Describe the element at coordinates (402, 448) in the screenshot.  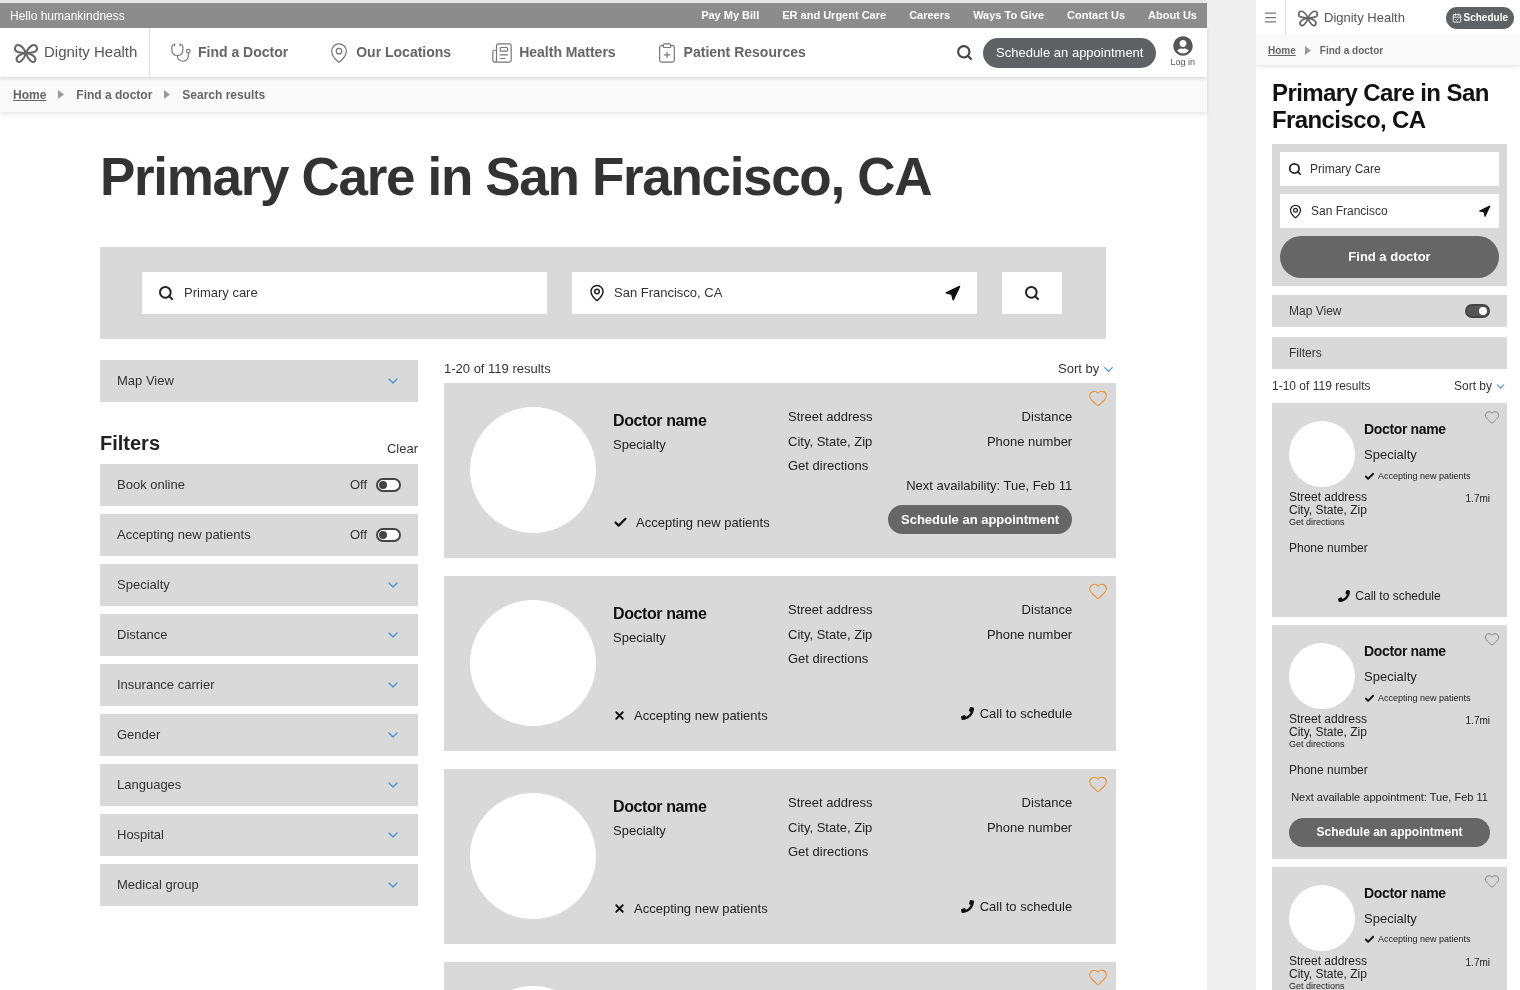
I see `clear-link: Clear` at that location.